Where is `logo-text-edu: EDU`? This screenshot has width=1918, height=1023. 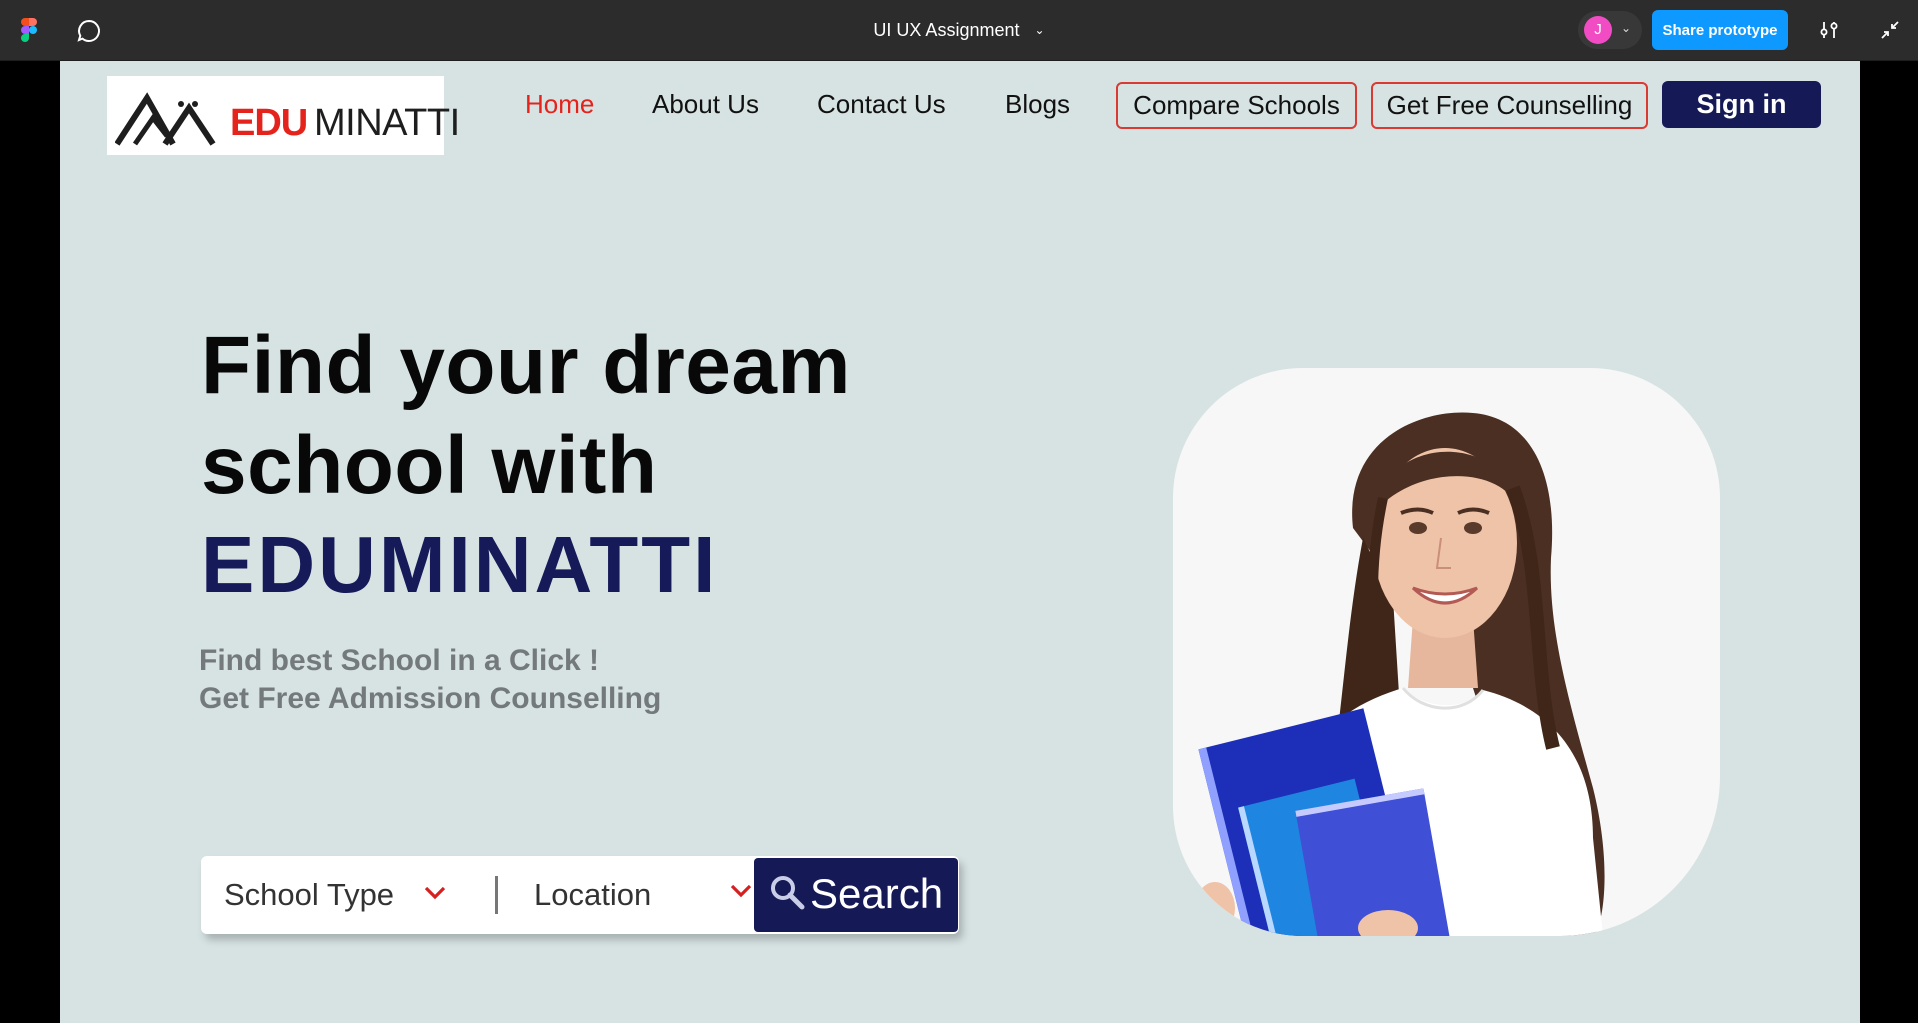
logo-text-edu: EDU is located at coordinates (269, 123).